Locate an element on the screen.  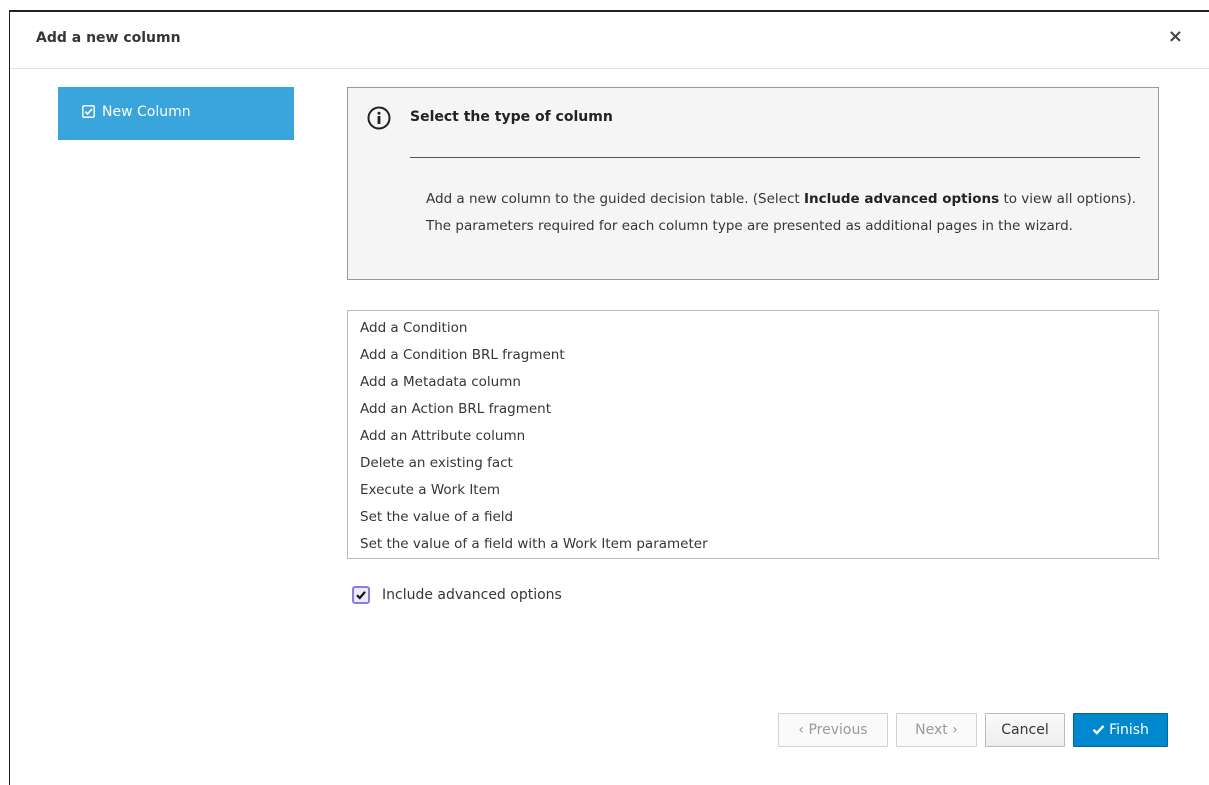
info-circle-icon is located at coordinates (379, 118).